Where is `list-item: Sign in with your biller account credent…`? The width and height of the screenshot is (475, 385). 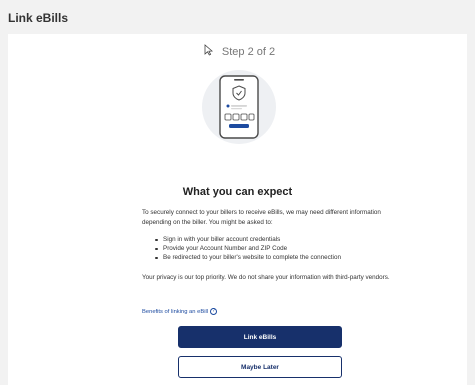
list-item: Sign in with your biller account credent… is located at coordinates (275, 239).